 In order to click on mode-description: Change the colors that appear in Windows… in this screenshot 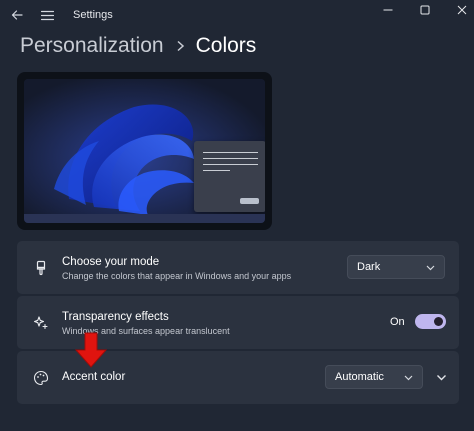, I will do `click(177, 276)`.